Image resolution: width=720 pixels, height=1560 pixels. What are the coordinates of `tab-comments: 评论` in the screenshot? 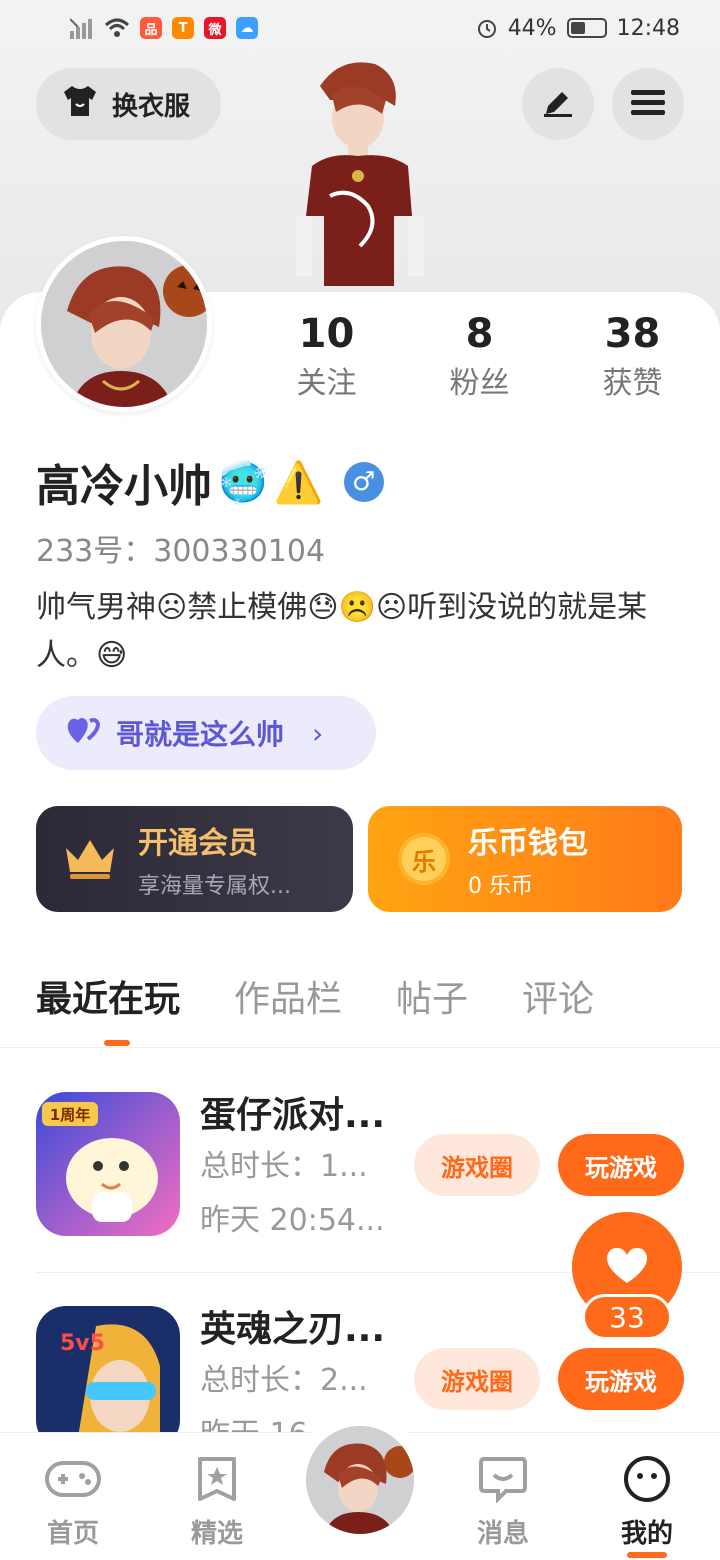 It's located at (558, 996).